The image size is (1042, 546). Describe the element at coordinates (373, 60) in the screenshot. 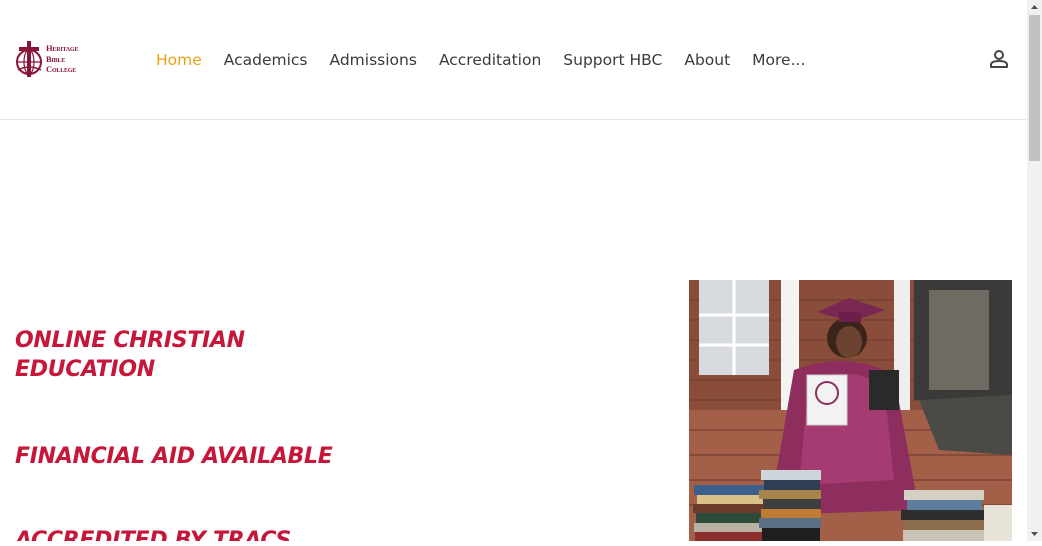

I see `nav-admissions: Admissions` at that location.